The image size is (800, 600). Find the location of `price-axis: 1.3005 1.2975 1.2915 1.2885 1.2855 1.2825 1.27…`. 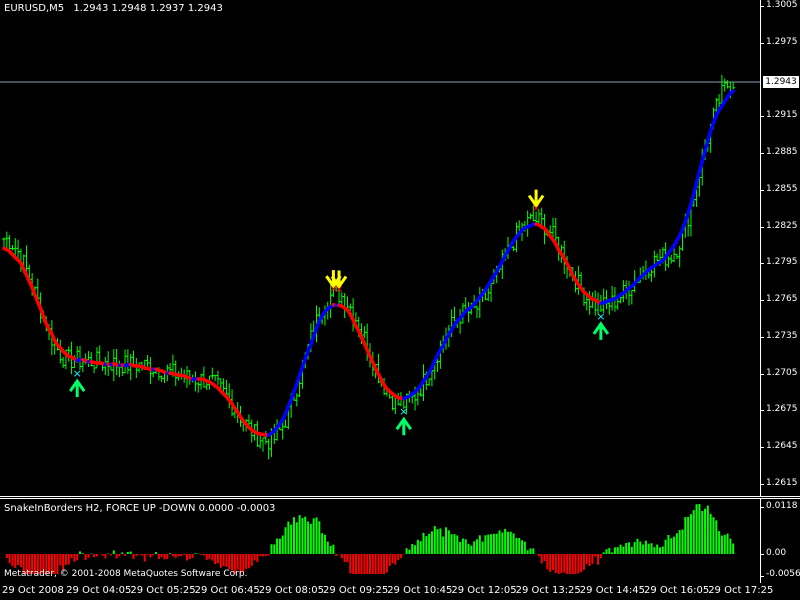

price-axis: 1.3005 1.2975 1.2915 1.2885 1.2855 1.2825 1.27… is located at coordinates (780, 248).